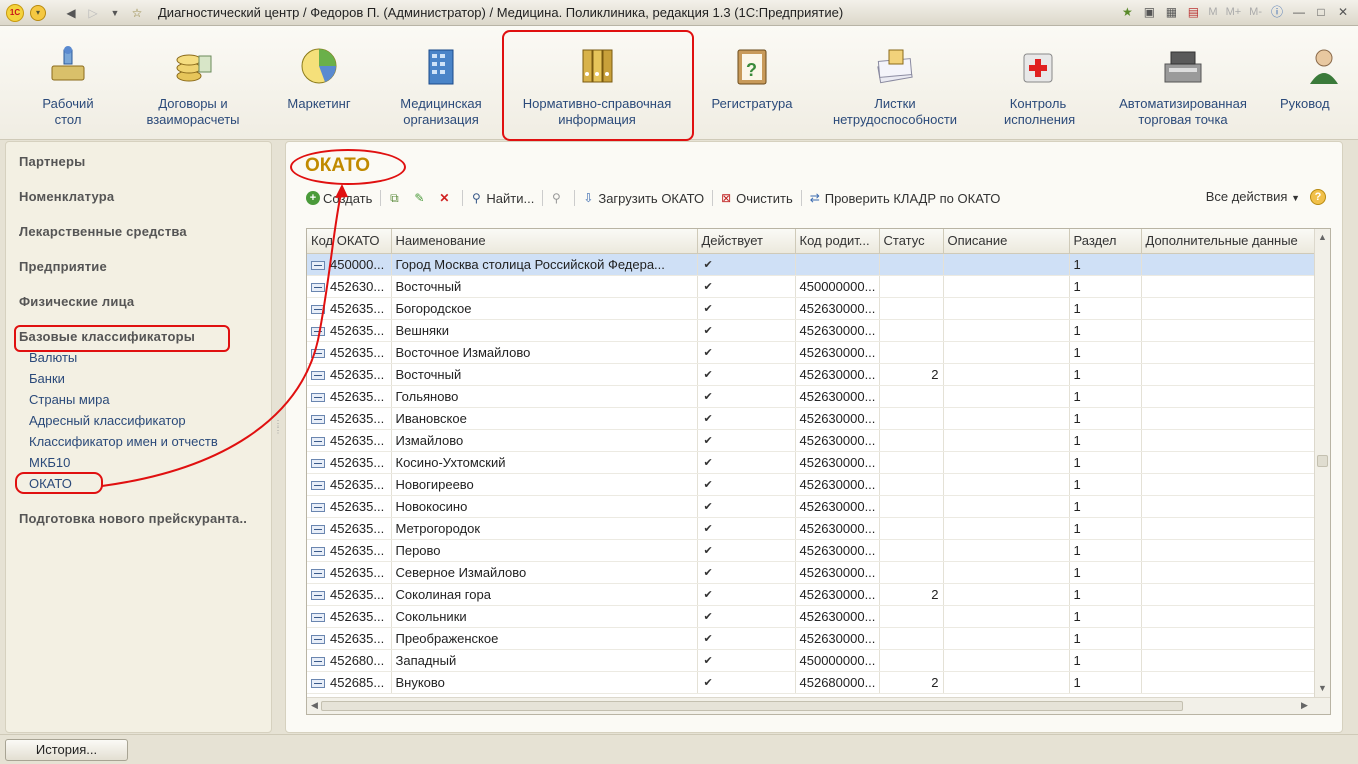 The image size is (1358, 764). I want to click on link-icon: ▣, so click(1149, 12).